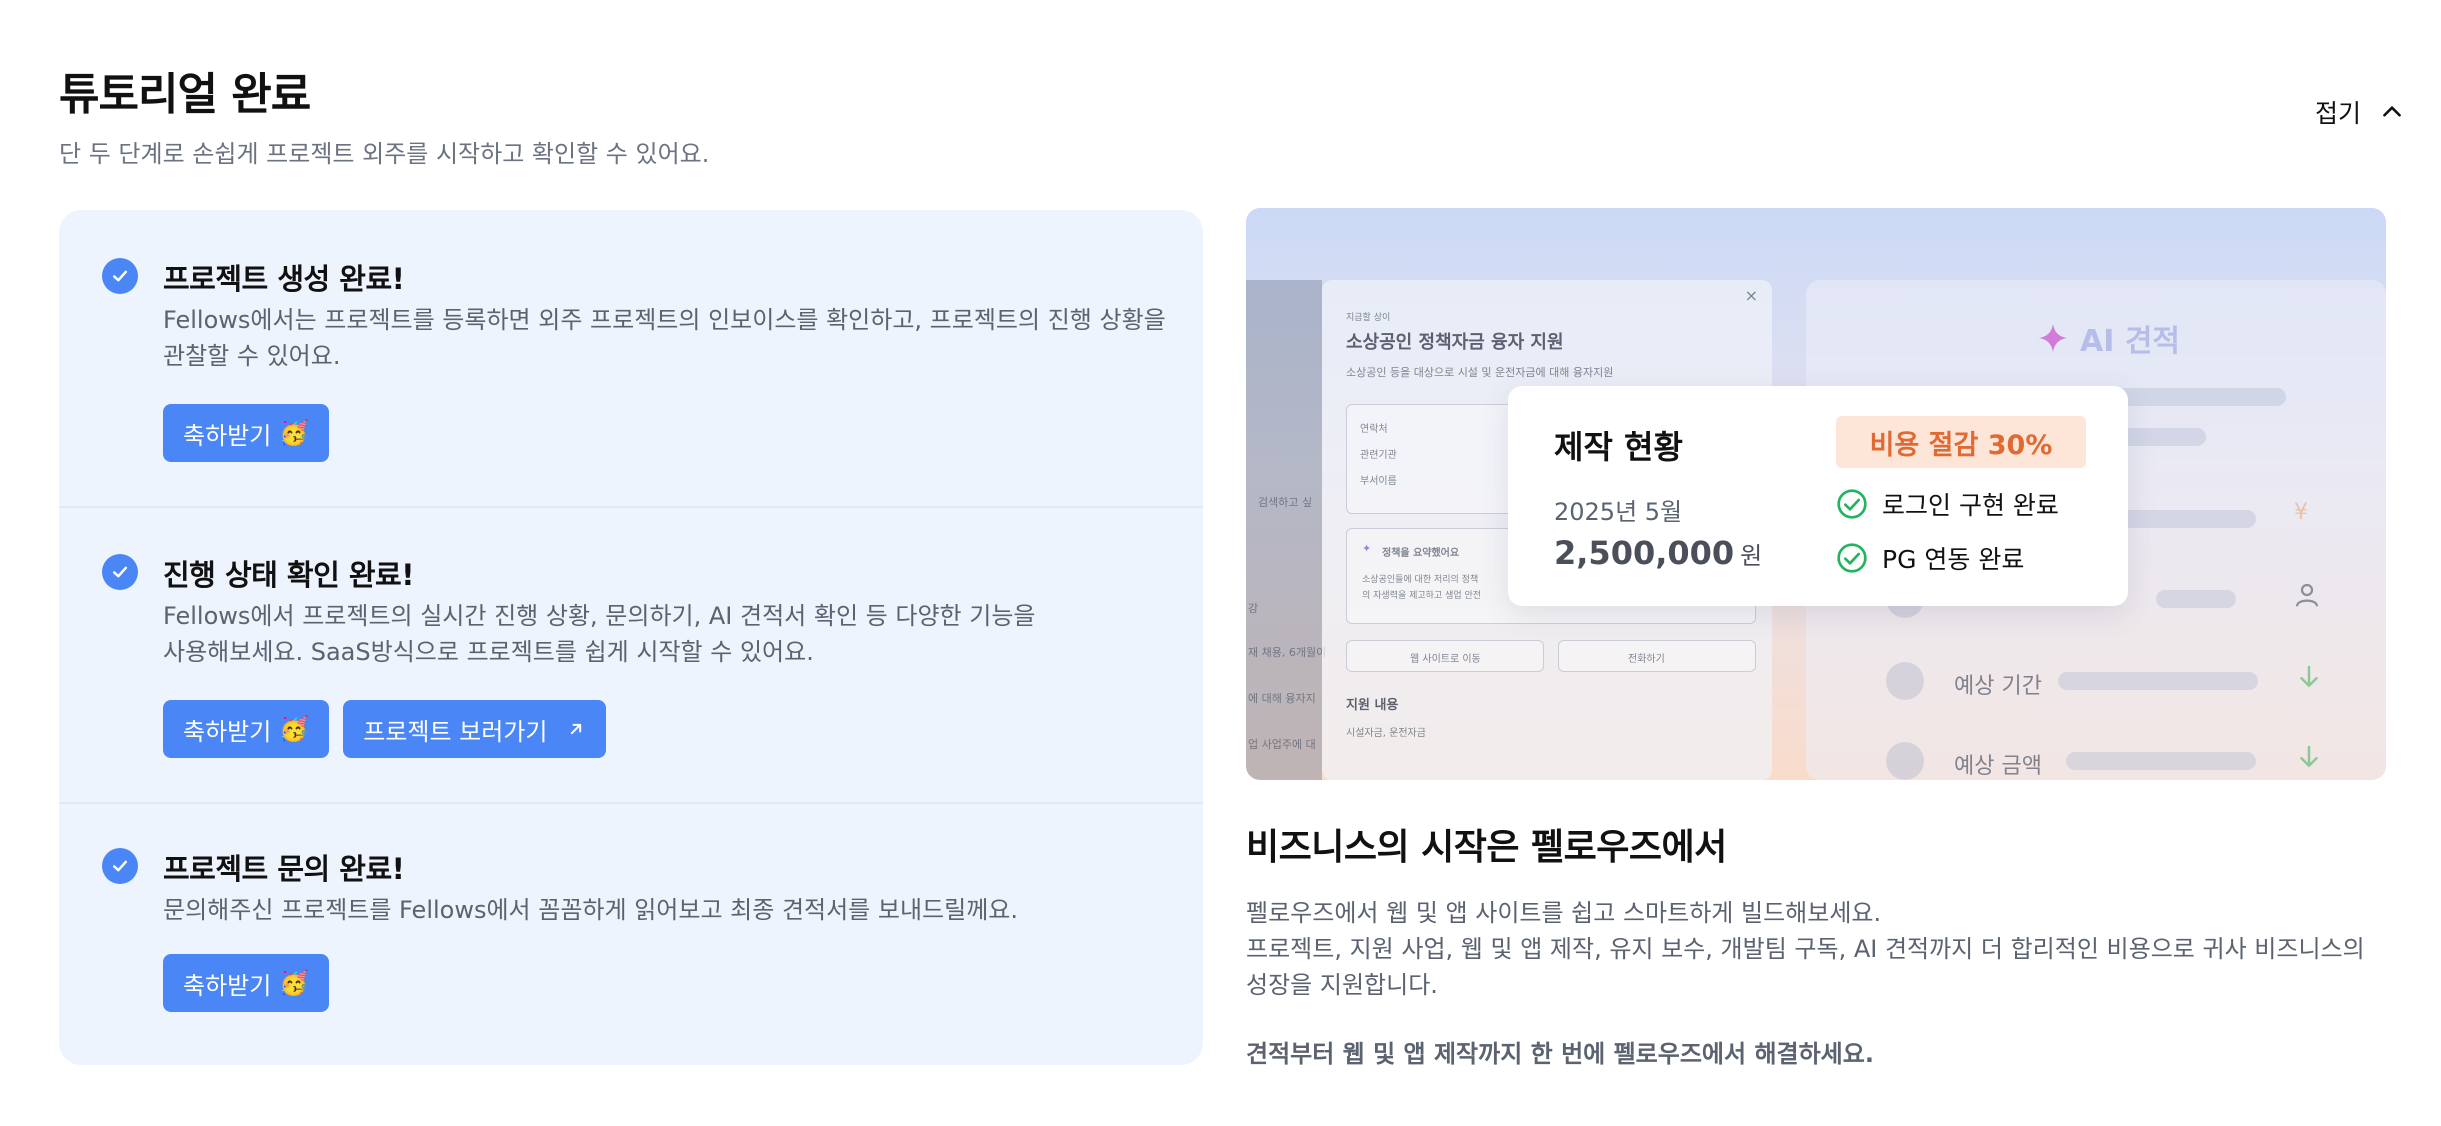  Describe the element at coordinates (1658, 553) in the screenshot. I see `status-card-amount: 2,500,000 원` at that location.